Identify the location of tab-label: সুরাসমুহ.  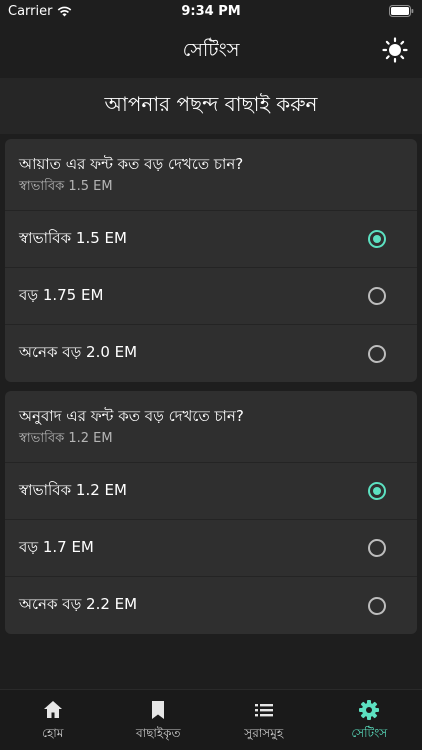
(264, 733).